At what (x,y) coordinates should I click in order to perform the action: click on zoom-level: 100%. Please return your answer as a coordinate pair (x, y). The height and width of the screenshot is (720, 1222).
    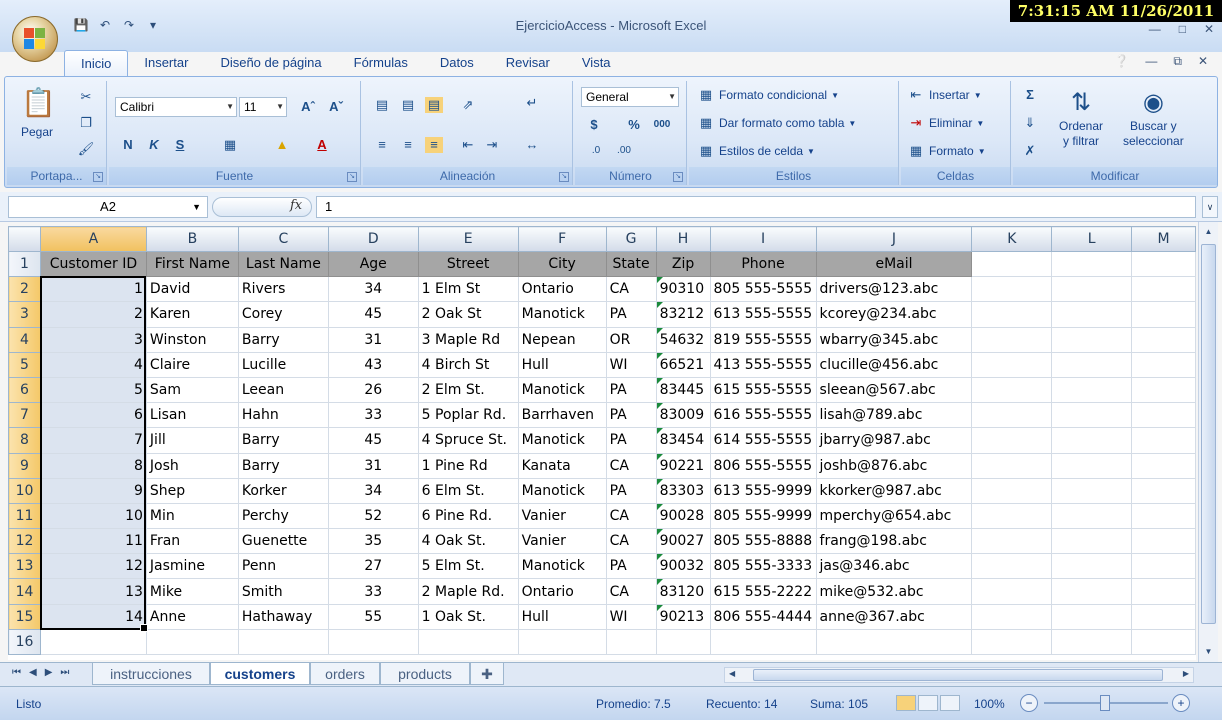
    Looking at the image, I should click on (989, 704).